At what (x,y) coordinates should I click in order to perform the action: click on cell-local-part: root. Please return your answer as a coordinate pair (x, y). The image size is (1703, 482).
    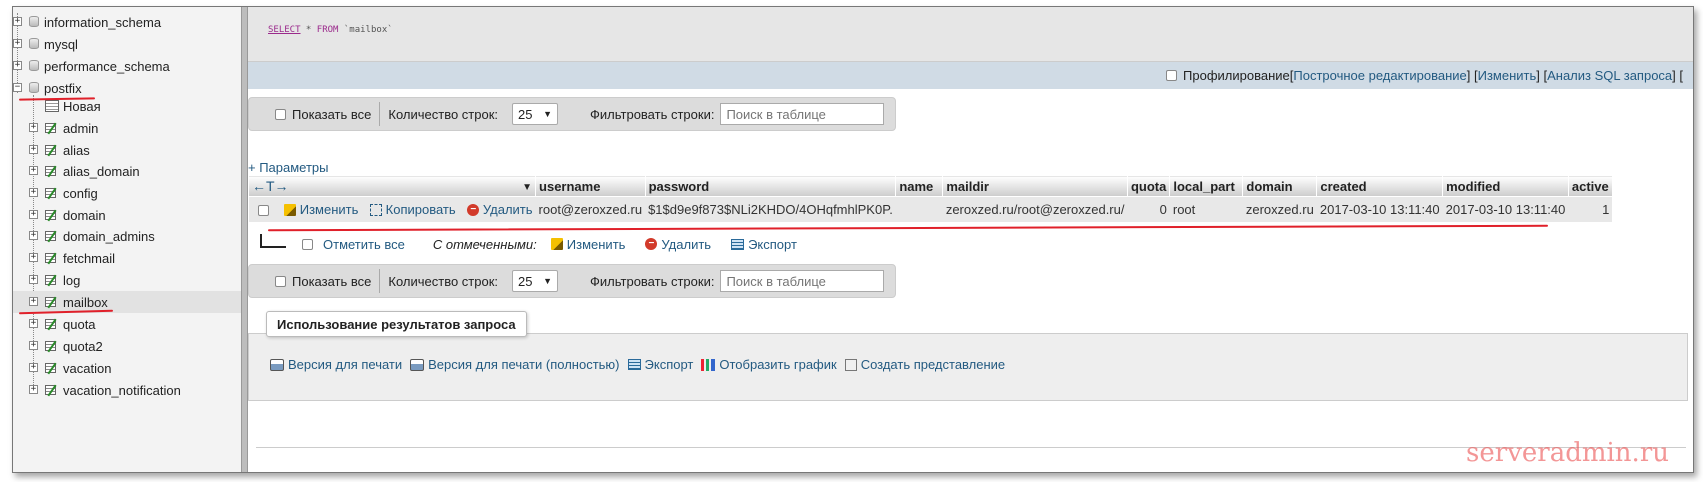
    Looking at the image, I should click on (1206, 209).